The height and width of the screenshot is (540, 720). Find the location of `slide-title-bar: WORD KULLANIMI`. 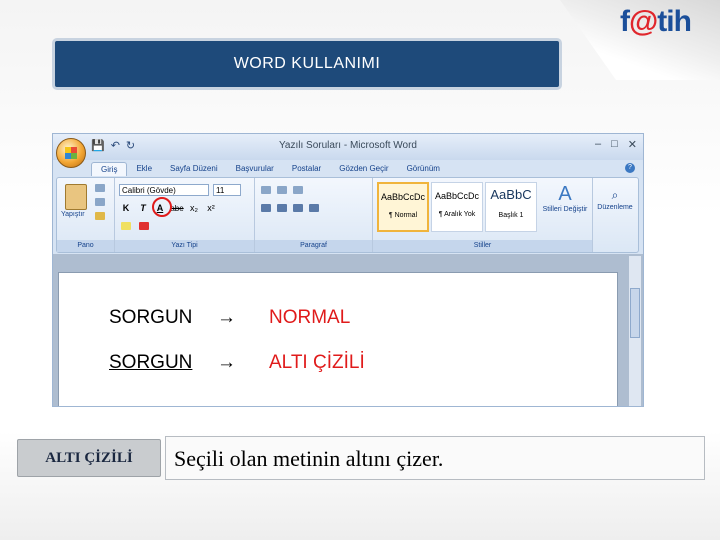

slide-title-bar: WORD KULLANIMI is located at coordinates (307, 64).